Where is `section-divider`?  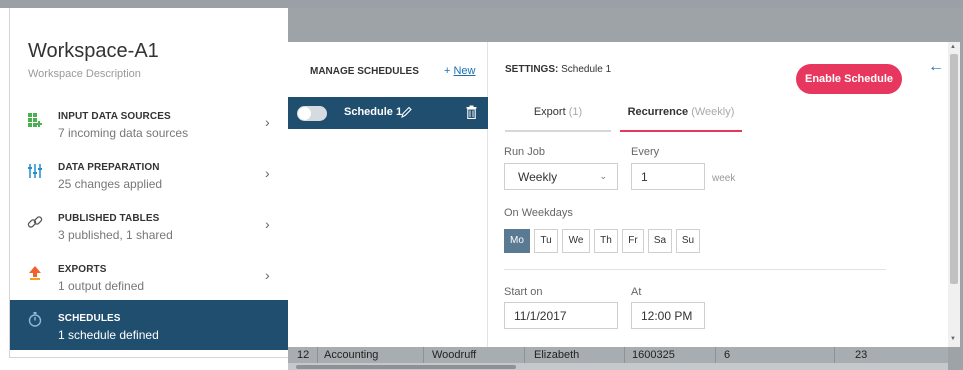
section-divider is located at coordinates (695, 269).